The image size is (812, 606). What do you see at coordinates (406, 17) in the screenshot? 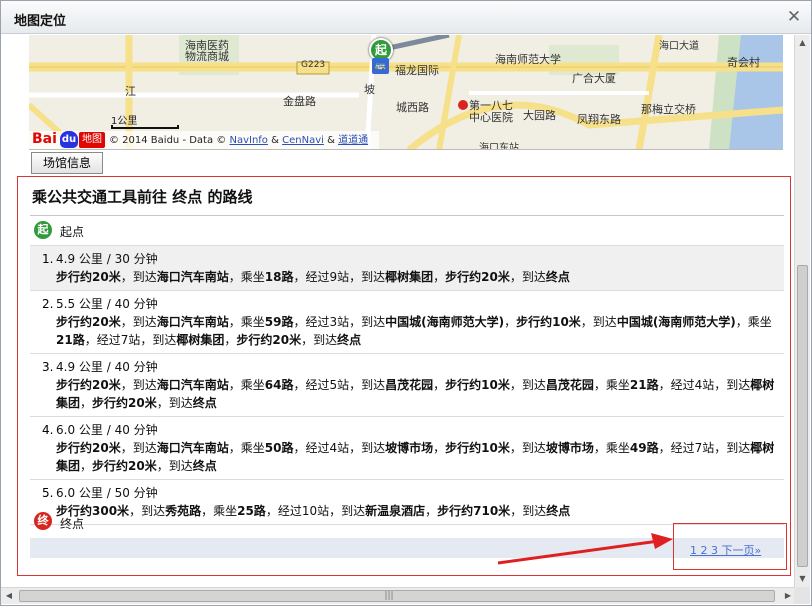
I see `dialog-titlebar: 地图定位 ✕` at bounding box center [406, 17].